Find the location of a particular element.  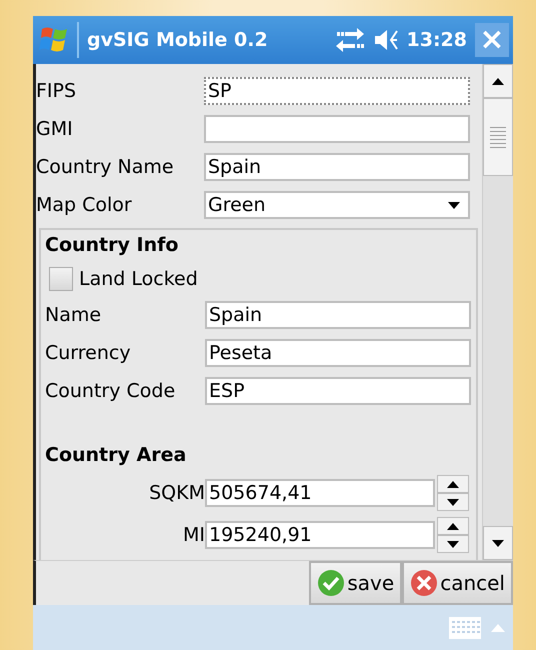

dropdown: Green is located at coordinates (337, 205).